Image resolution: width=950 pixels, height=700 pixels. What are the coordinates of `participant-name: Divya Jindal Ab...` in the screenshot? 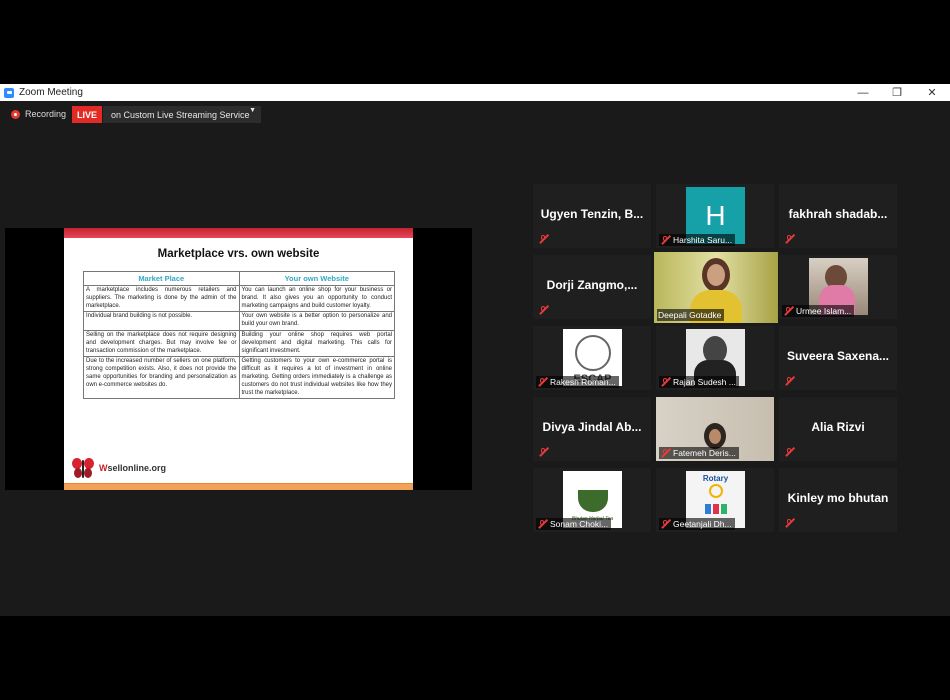 It's located at (592, 427).